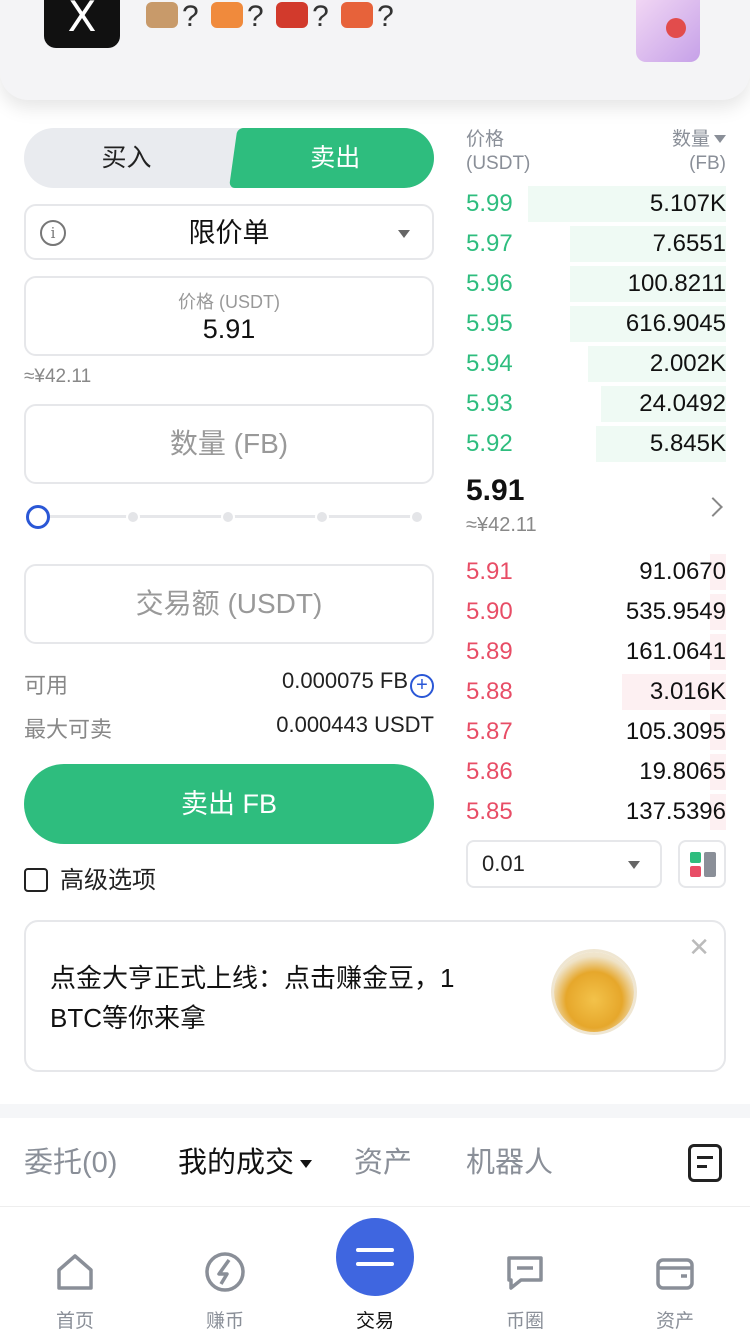 Image resolution: width=750 pixels, height=1334 pixels. Describe the element at coordinates (245, 1163) in the screenshot. I see `tab-my-trades: 我的成交` at that location.